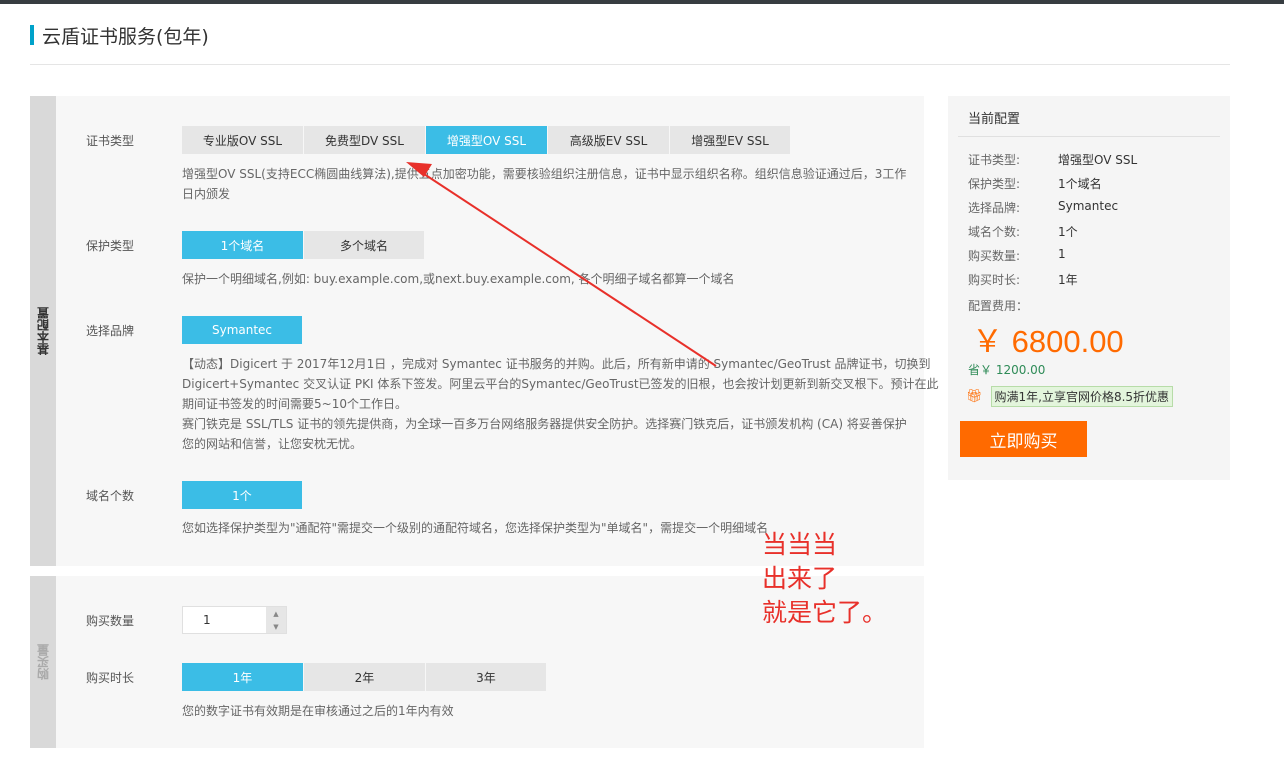 The image size is (1284, 776). I want to click on annotation-text: 当当当 出来了 就是它了。, so click(824, 579).